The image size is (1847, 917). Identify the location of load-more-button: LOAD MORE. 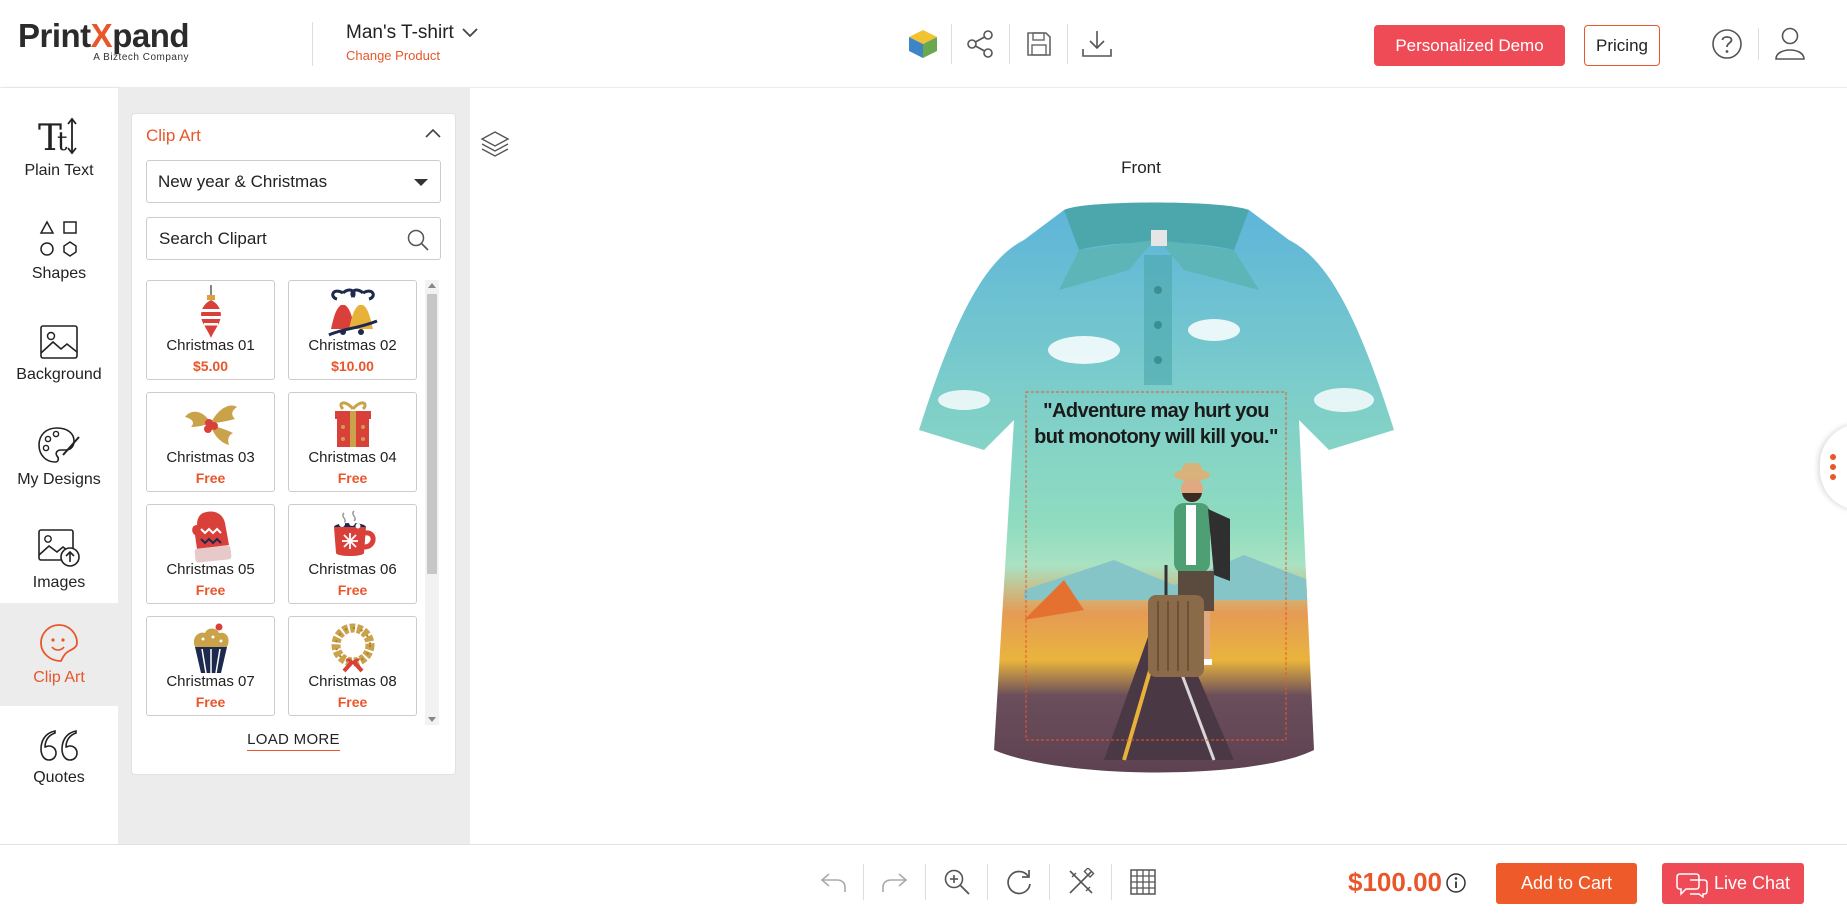
(293, 741).